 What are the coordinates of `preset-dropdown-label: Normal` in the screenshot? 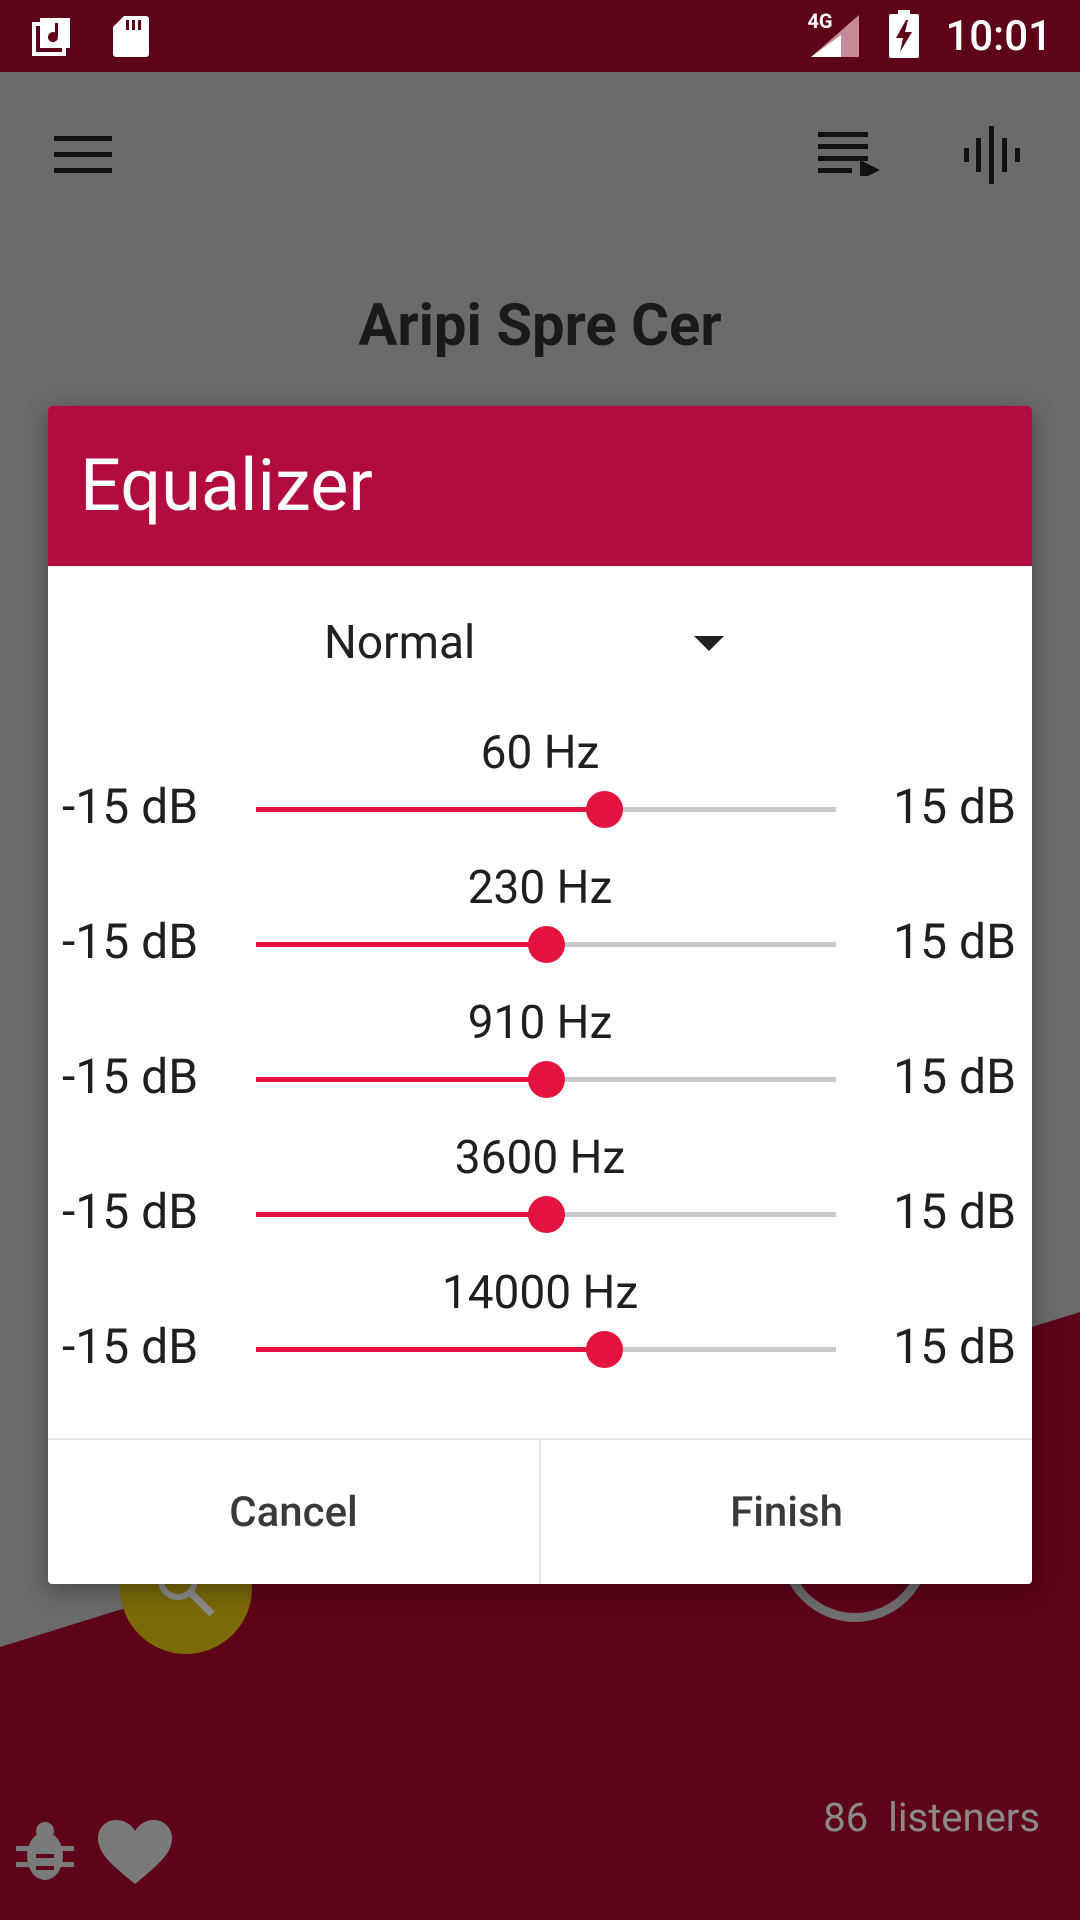 It's located at (399, 643).